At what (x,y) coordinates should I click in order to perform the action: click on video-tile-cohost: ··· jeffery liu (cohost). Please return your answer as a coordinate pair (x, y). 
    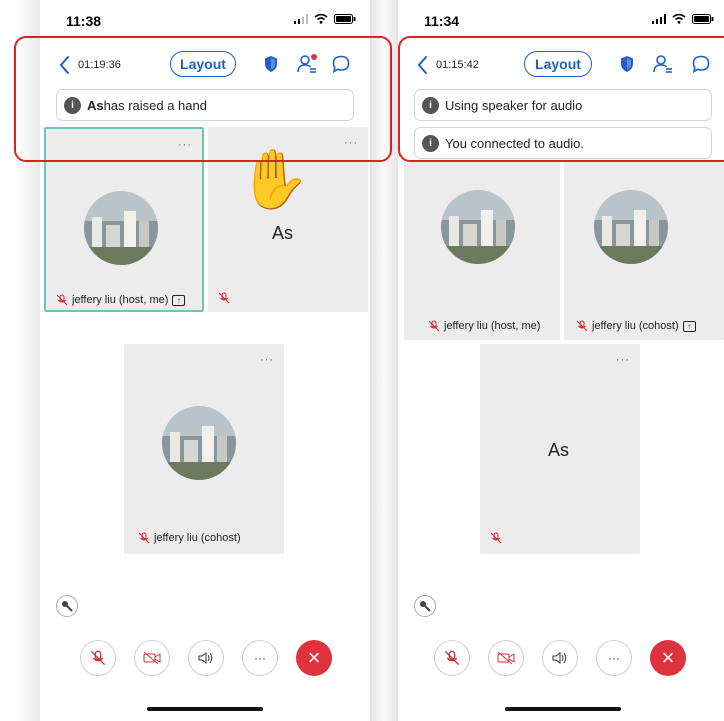
    Looking at the image, I should click on (204, 449).